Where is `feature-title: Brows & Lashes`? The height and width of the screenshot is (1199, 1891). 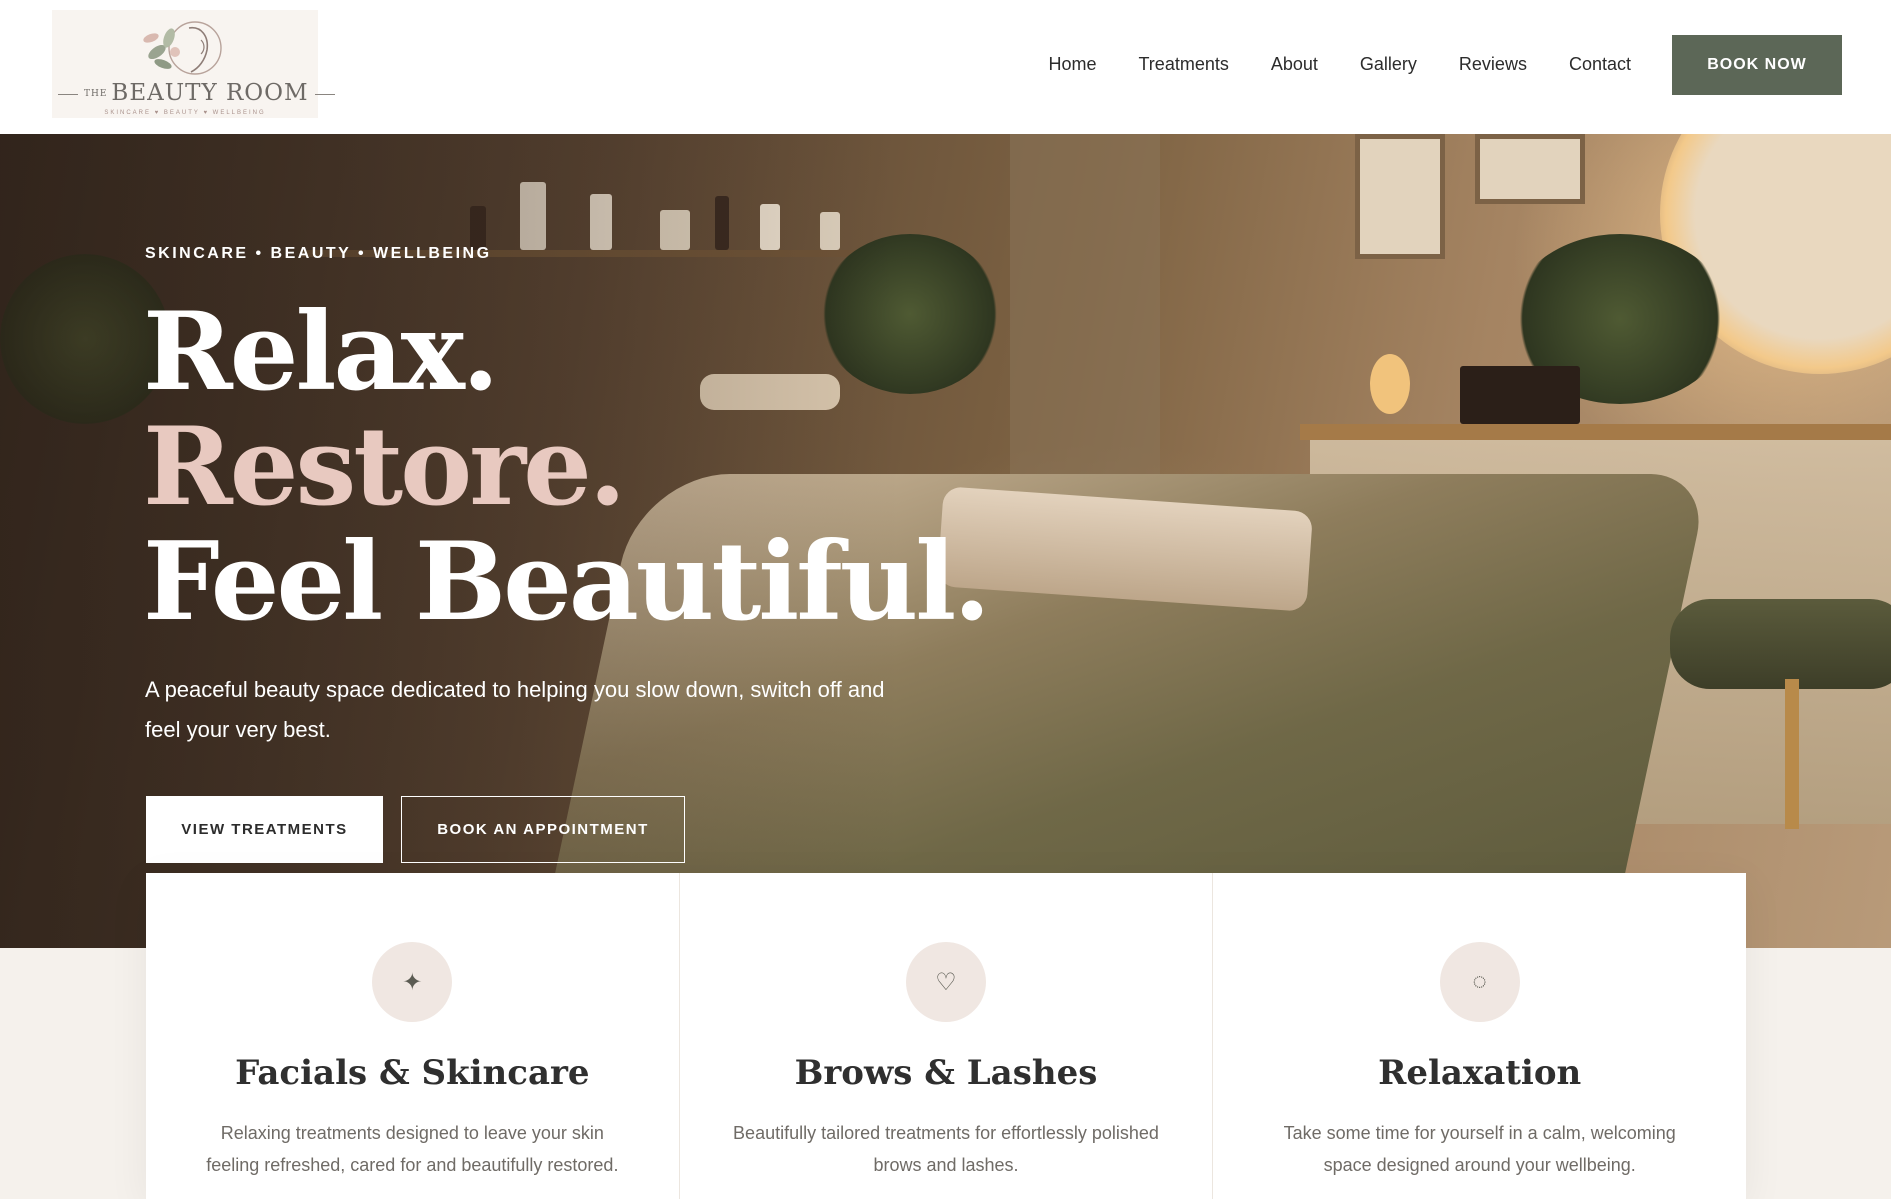 feature-title: Brows & Lashes is located at coordinates (946, 1073).